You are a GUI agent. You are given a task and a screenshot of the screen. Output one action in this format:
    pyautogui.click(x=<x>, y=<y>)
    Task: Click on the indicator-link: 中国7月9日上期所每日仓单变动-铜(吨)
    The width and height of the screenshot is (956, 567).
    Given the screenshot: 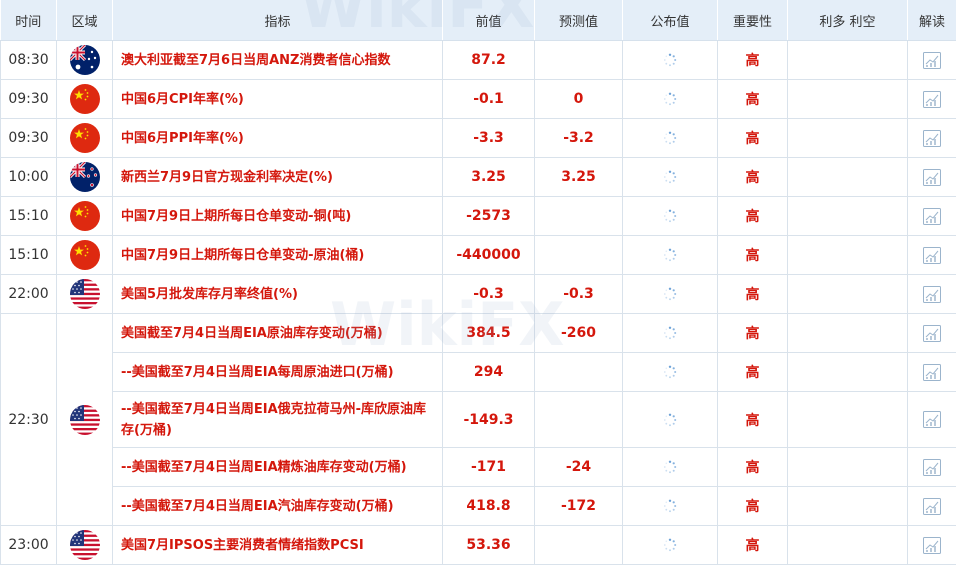 What is the action you would take?
    pyautogui.click(x=277, y=216)
    